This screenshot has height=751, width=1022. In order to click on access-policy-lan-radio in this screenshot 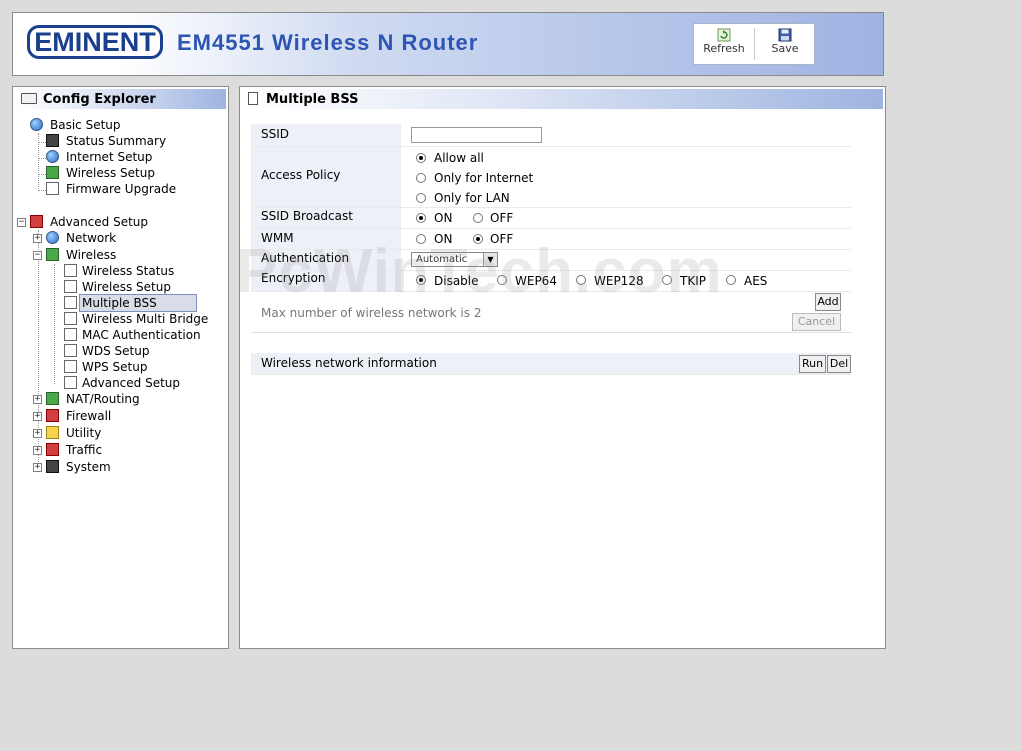, I will do `click(421, 198)`.